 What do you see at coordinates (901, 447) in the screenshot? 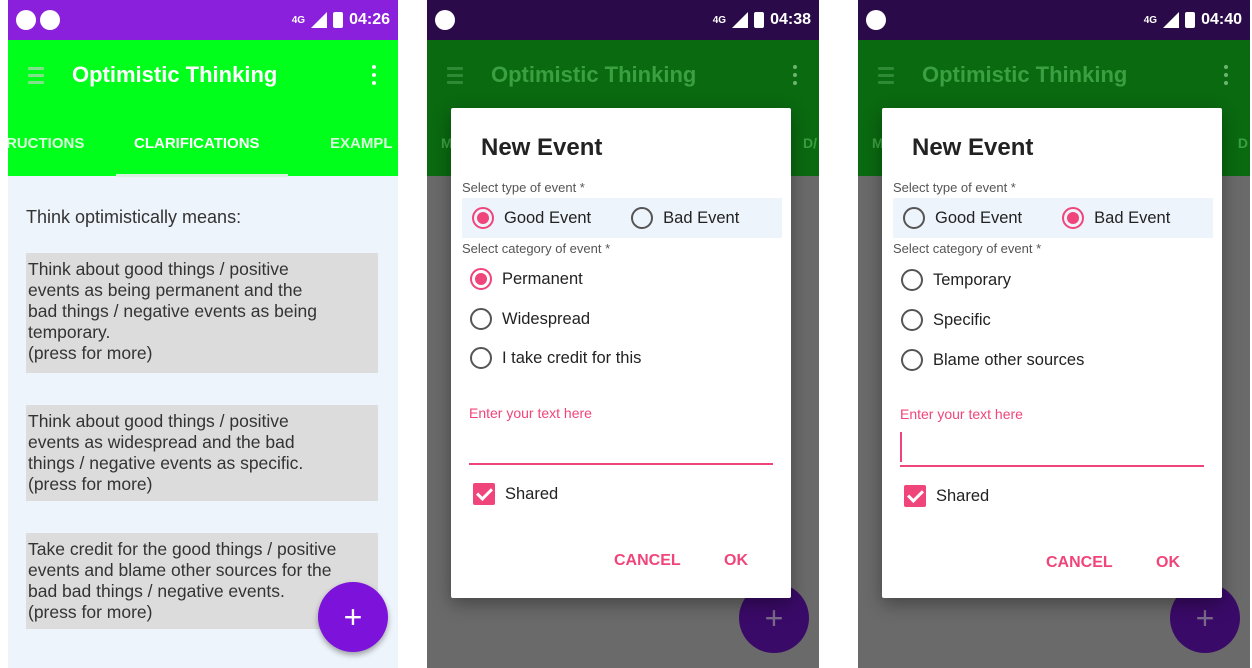
I see `text-cursor` at bounding box center [901, 447].